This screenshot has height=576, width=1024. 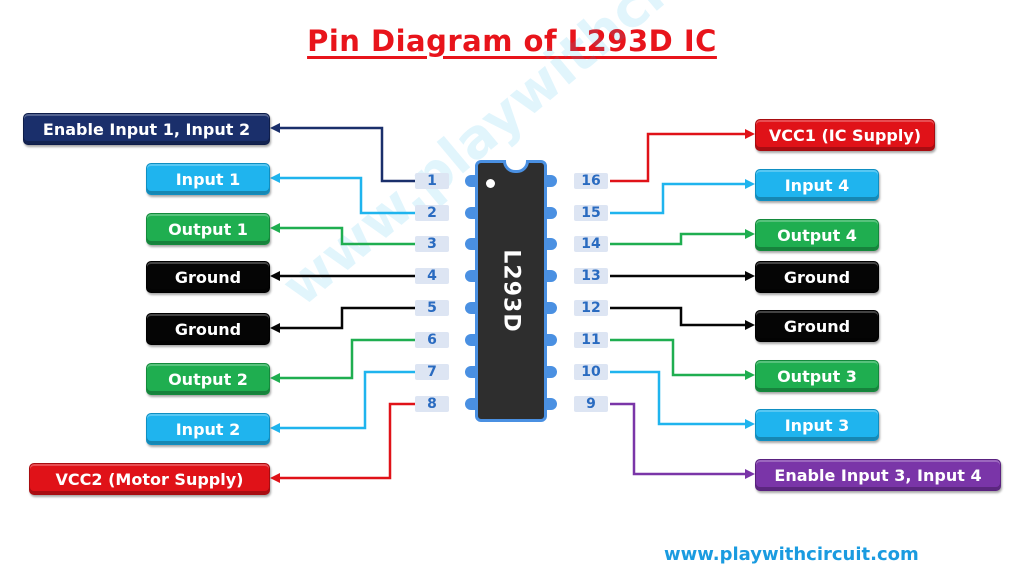 What do you see at coordinates (432, 372) in the screenshot?
I see `pin-number-7: 7` at bounding box center [432, 372].